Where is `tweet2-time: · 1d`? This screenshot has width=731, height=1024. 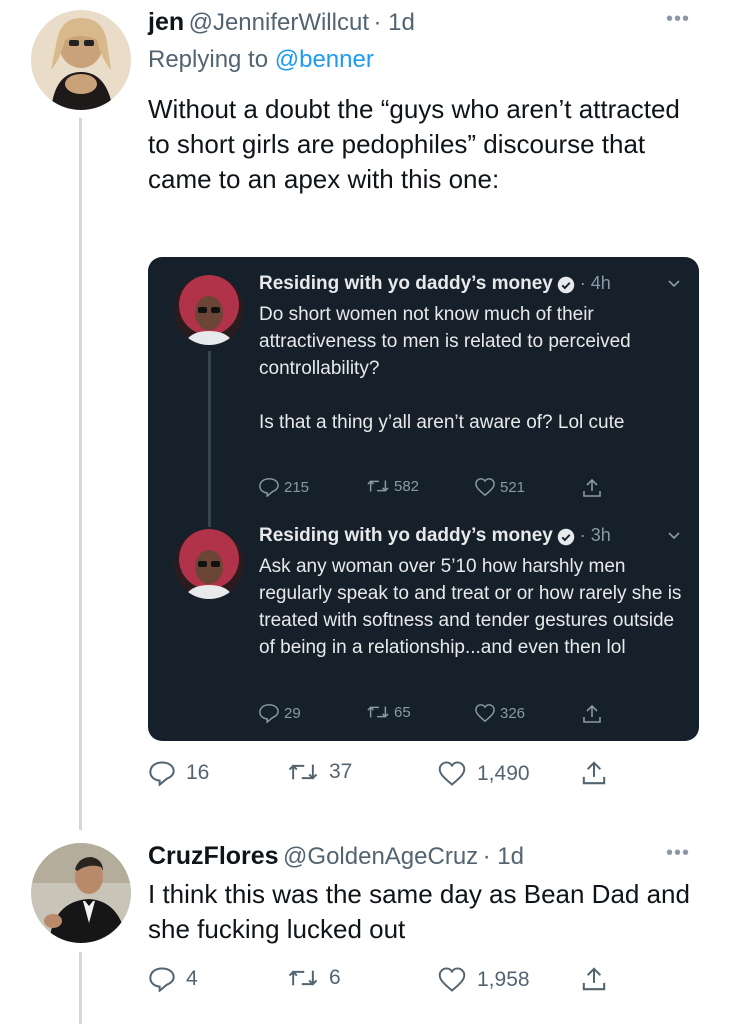 tweet2-time: · 1d is located at coordinates (503, 856).